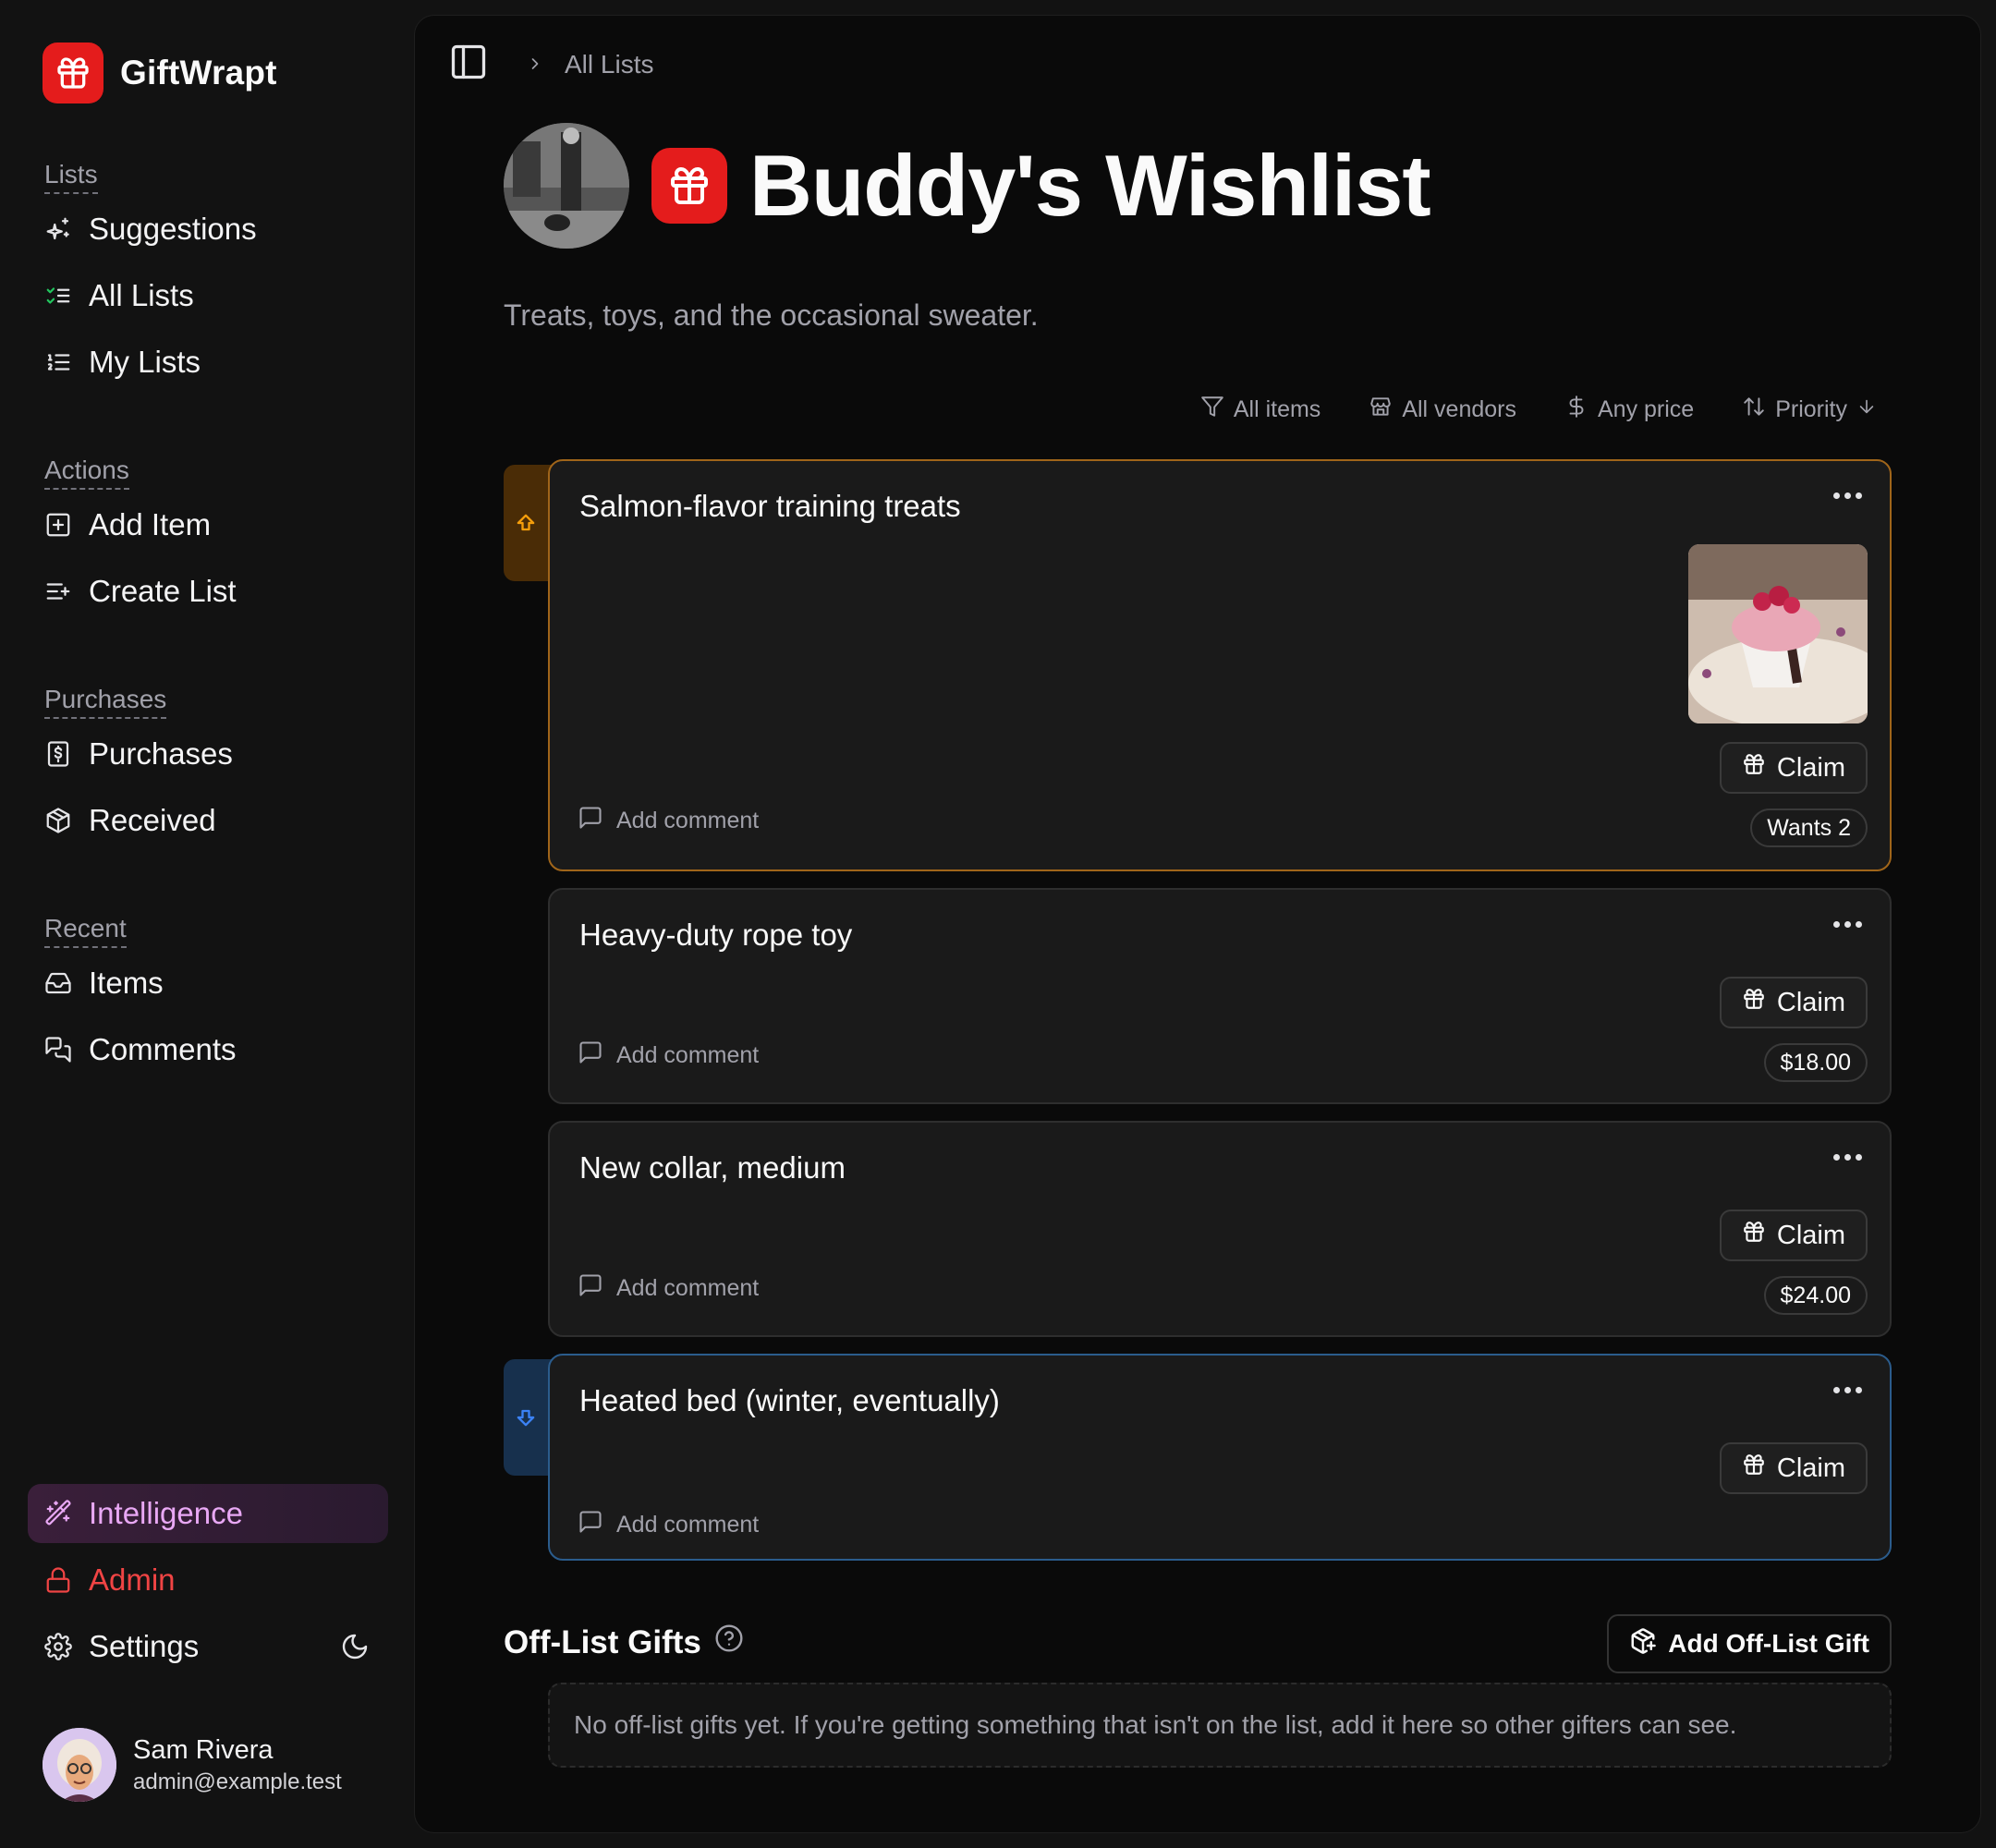 The image size is (1996, 1848). What do you see at coordinates (1809, 410) in the screenshot?
I see `sort-priority: Priority` at bounding box center [1809, 410].